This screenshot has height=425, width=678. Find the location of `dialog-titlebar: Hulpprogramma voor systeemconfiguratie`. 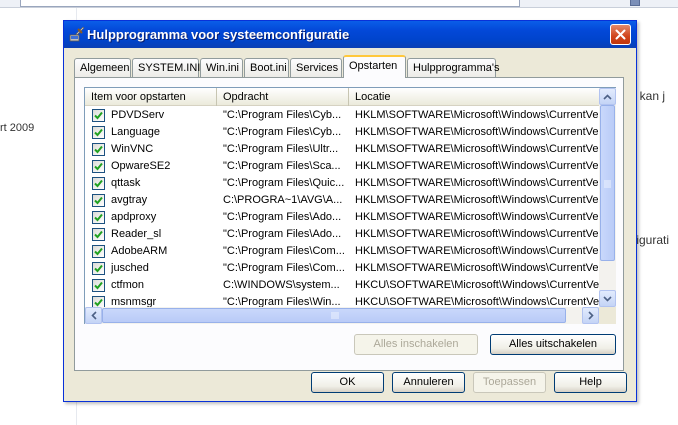

dialog-titlebar: Hulpprogramma voor systeemconfiguratie is located at coordinates (350, 34).